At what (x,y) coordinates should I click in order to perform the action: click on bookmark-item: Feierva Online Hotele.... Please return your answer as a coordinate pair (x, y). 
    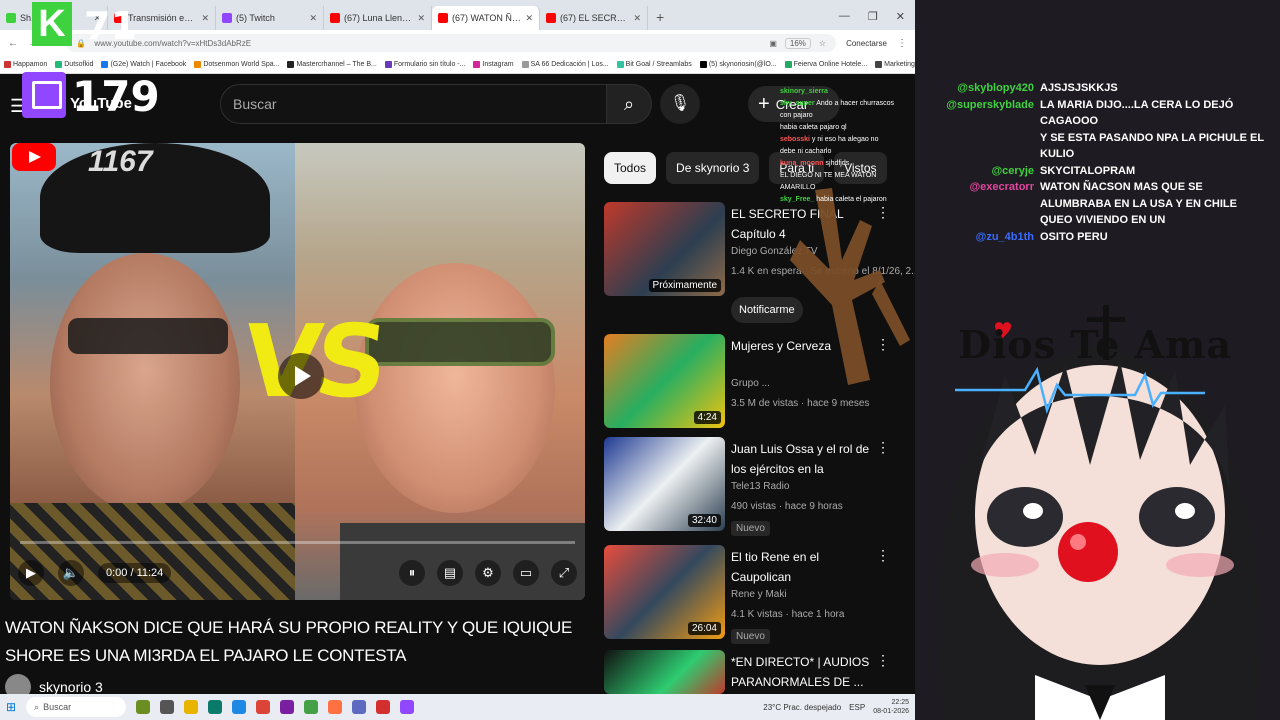
    Looking at the image, I should click on (825, 64).